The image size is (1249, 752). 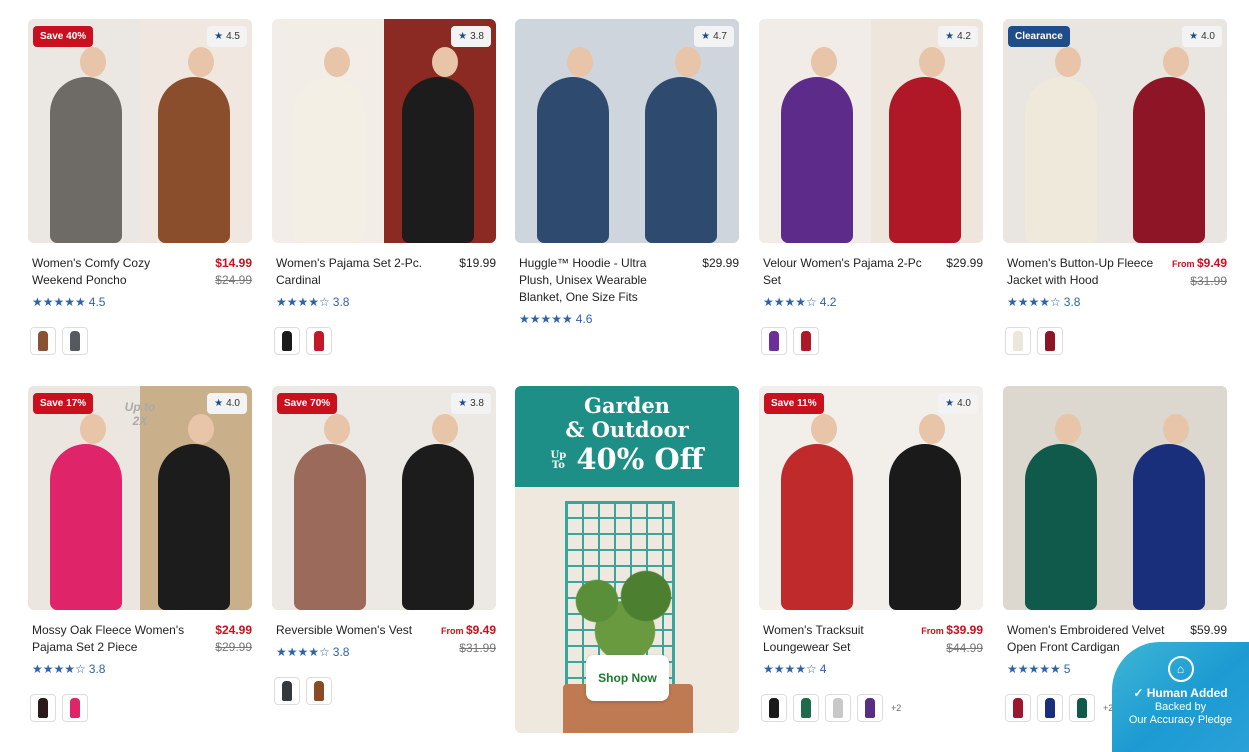 What do you see at coordinates (958, 36) in the screenshot?
I see `rating-badge: ★ 4.2` at bounding box center [958, 36].